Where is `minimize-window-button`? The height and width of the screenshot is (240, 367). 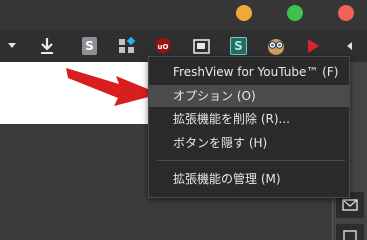
minimize-window-button is located at coordinates (244, 13).